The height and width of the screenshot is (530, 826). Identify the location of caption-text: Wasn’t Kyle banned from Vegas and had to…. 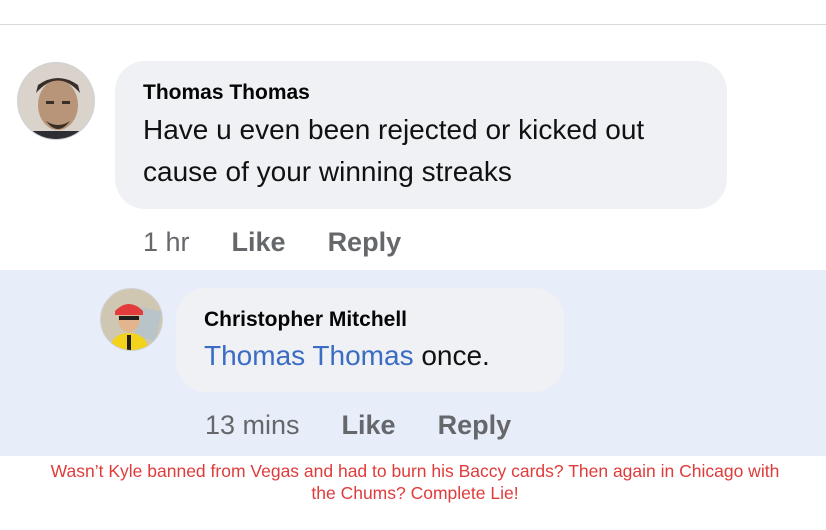
(415, 482).